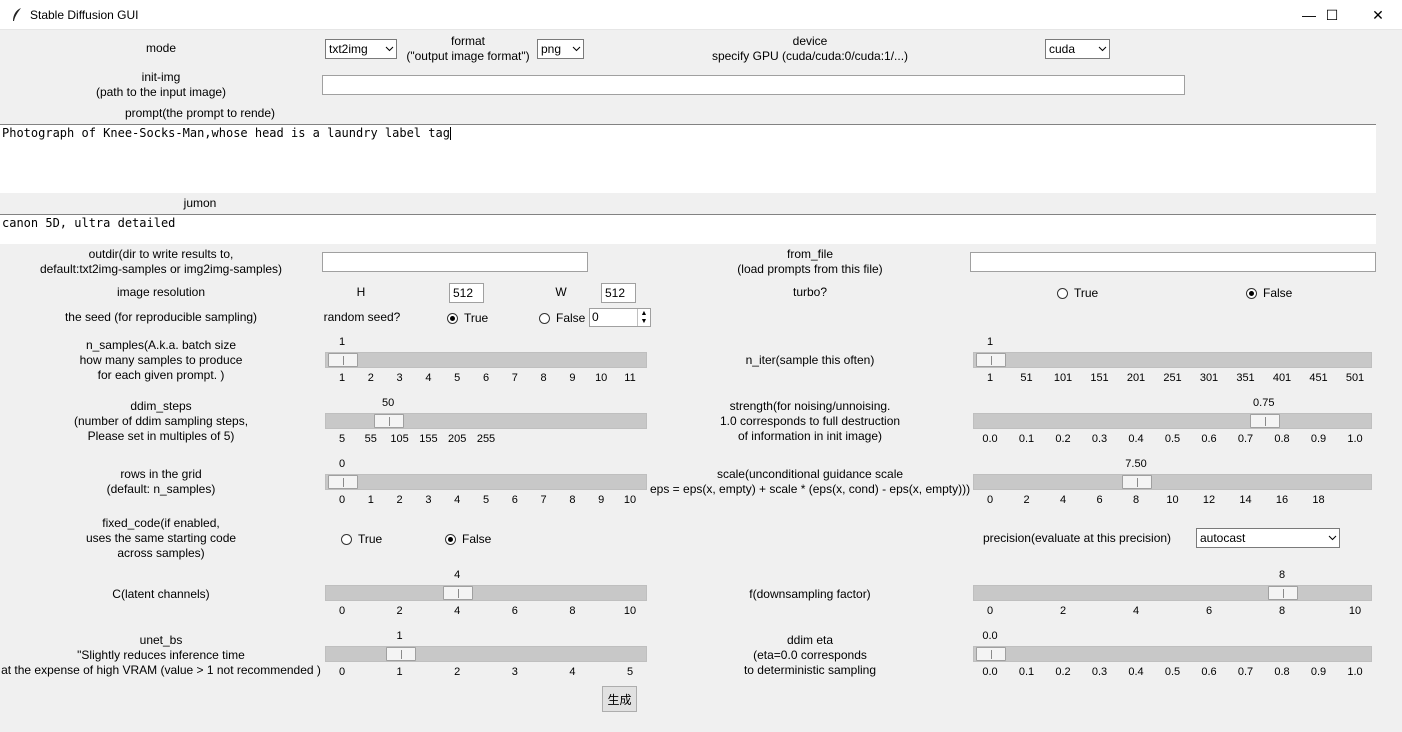  Describe the element at coordinates (466, 293) in the screenshot. I see `height-input: 512` at that location.